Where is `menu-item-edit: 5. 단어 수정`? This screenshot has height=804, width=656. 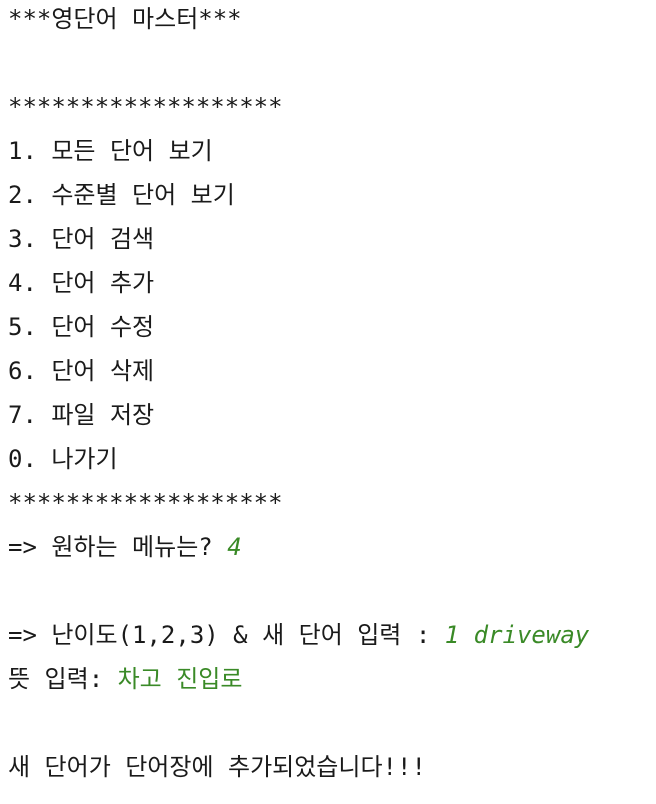 menu-item-edit: 5. 단어 수정 is located at coordinates (81, 327).